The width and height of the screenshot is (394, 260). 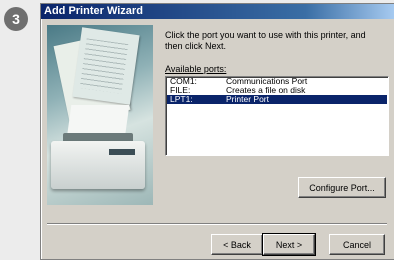 I want to click on available-ports-label: Available ports:, so click(x=196, y=69).